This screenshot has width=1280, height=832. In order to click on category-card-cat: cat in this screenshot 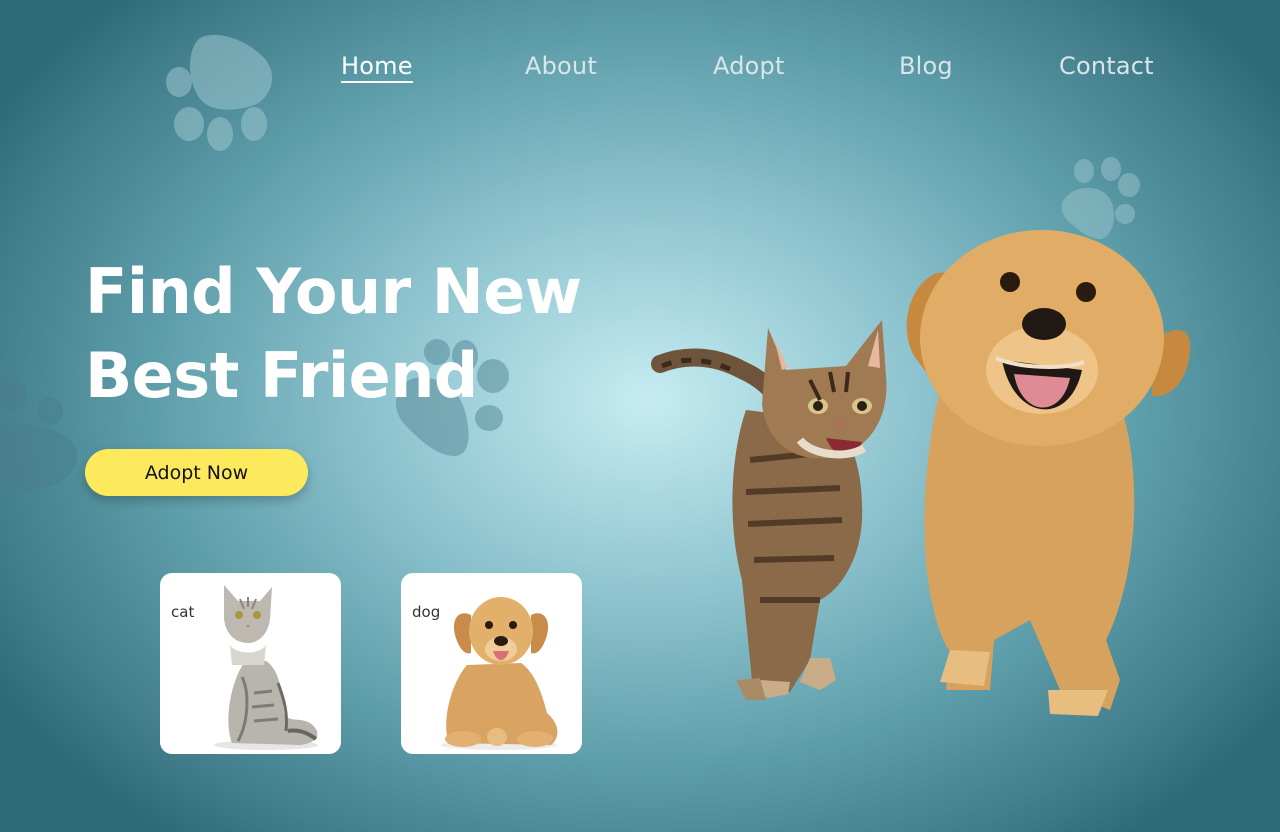, I will do `click(250, 663)`.